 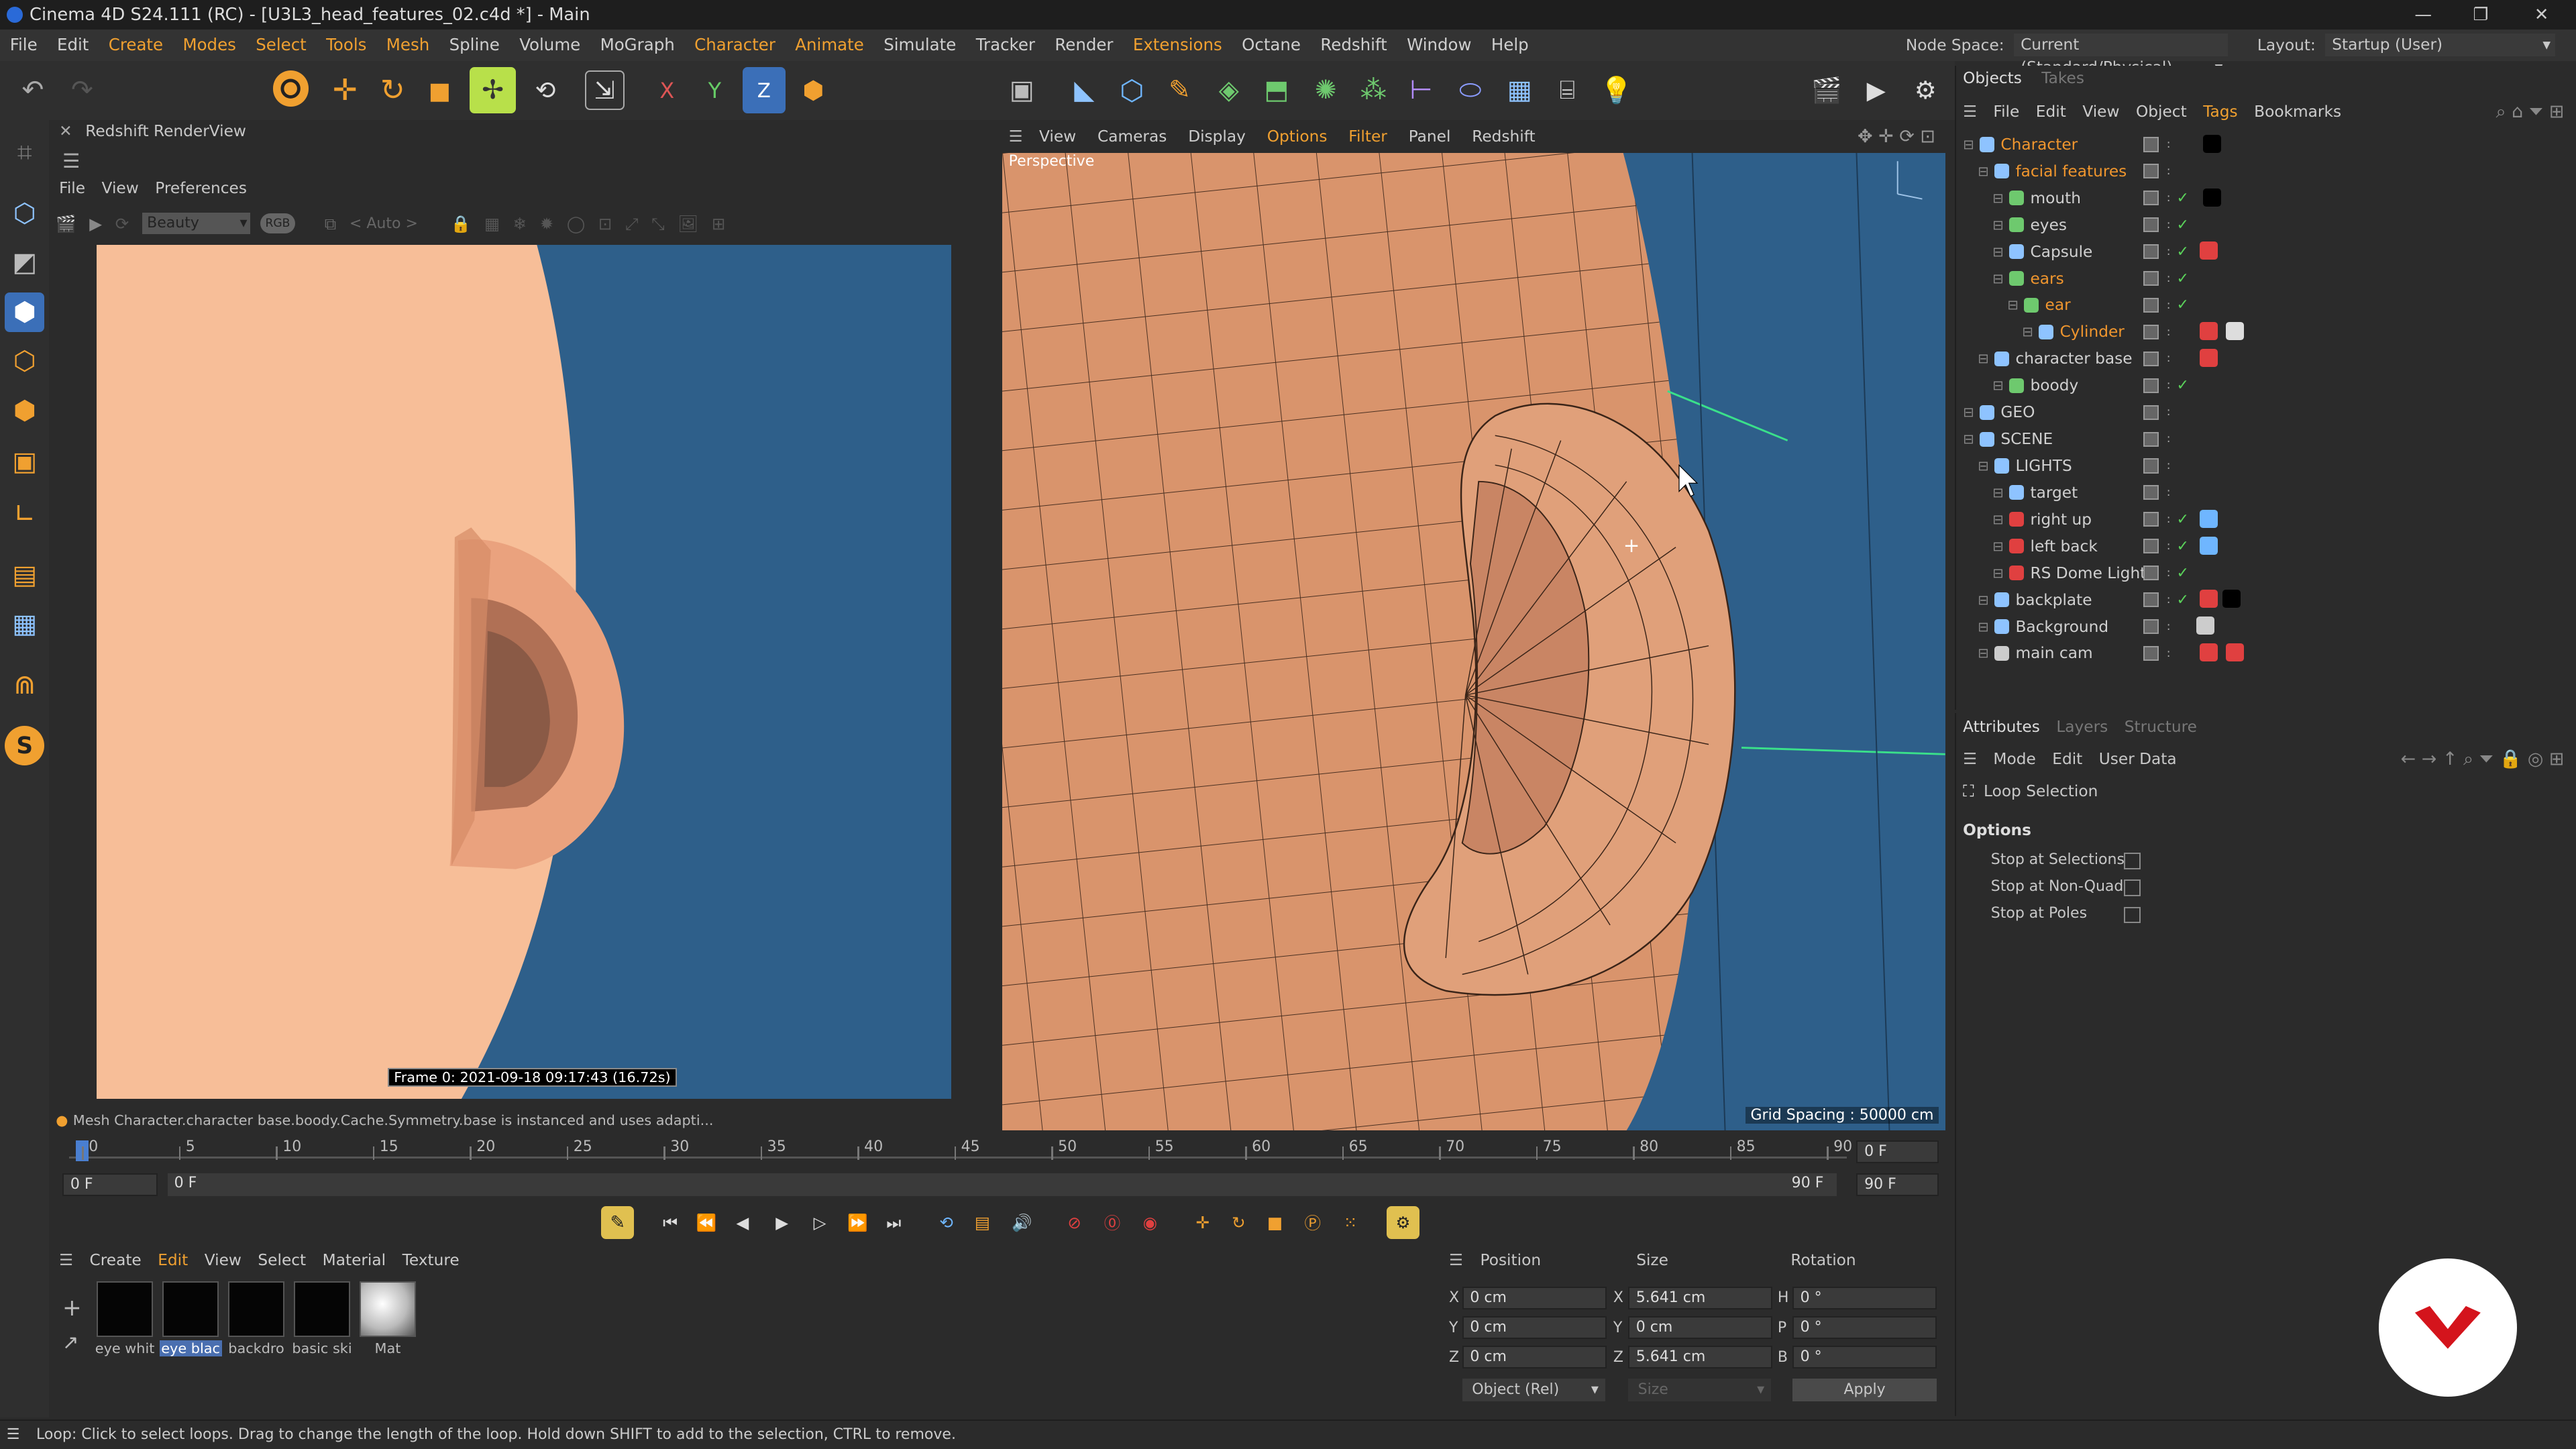 What do you see at coordinates (2161, 112) in the screenshot?
I see `objects-menu-object: Object` at bounding box center [2161, 112].